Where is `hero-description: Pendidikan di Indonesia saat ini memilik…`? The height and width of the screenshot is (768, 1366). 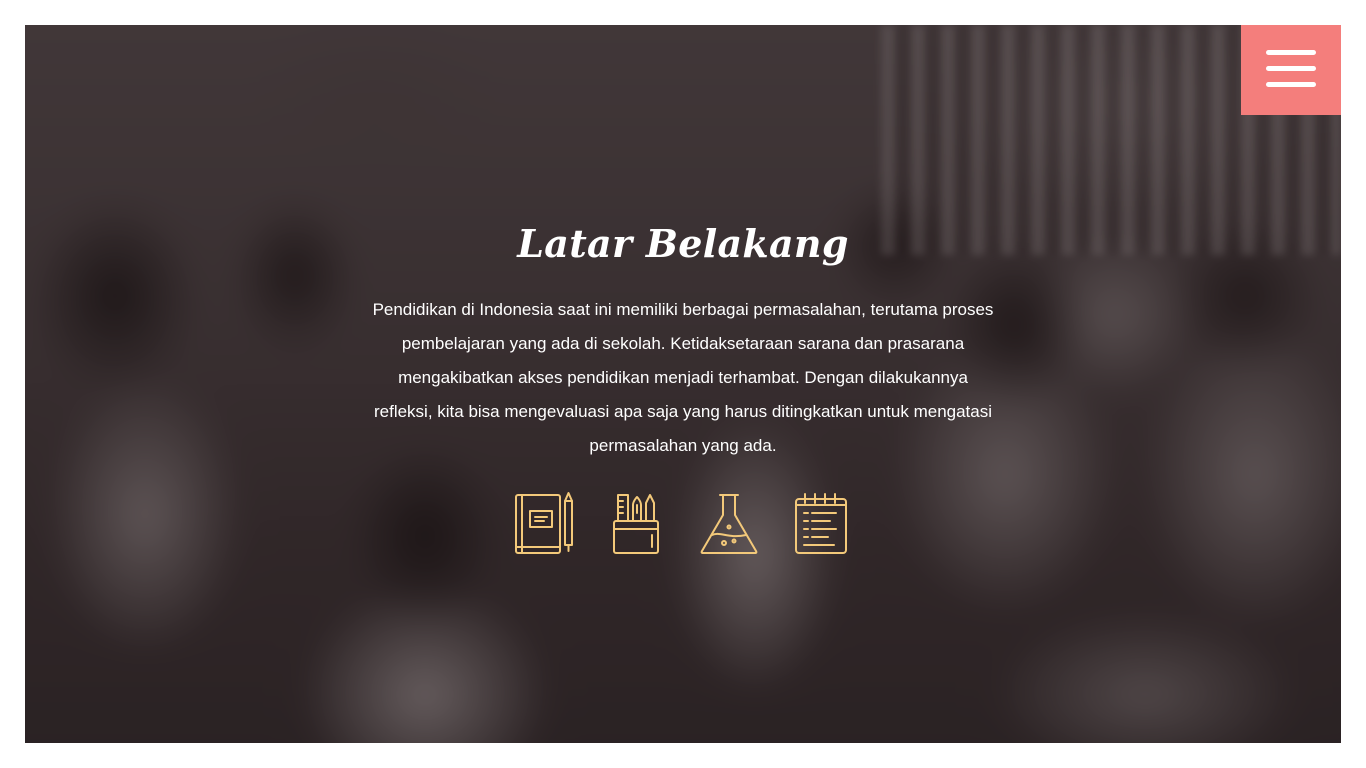 hero-description: Pendidikan di Indonesia saat ini memilik… is located at coordinates (683, 377).